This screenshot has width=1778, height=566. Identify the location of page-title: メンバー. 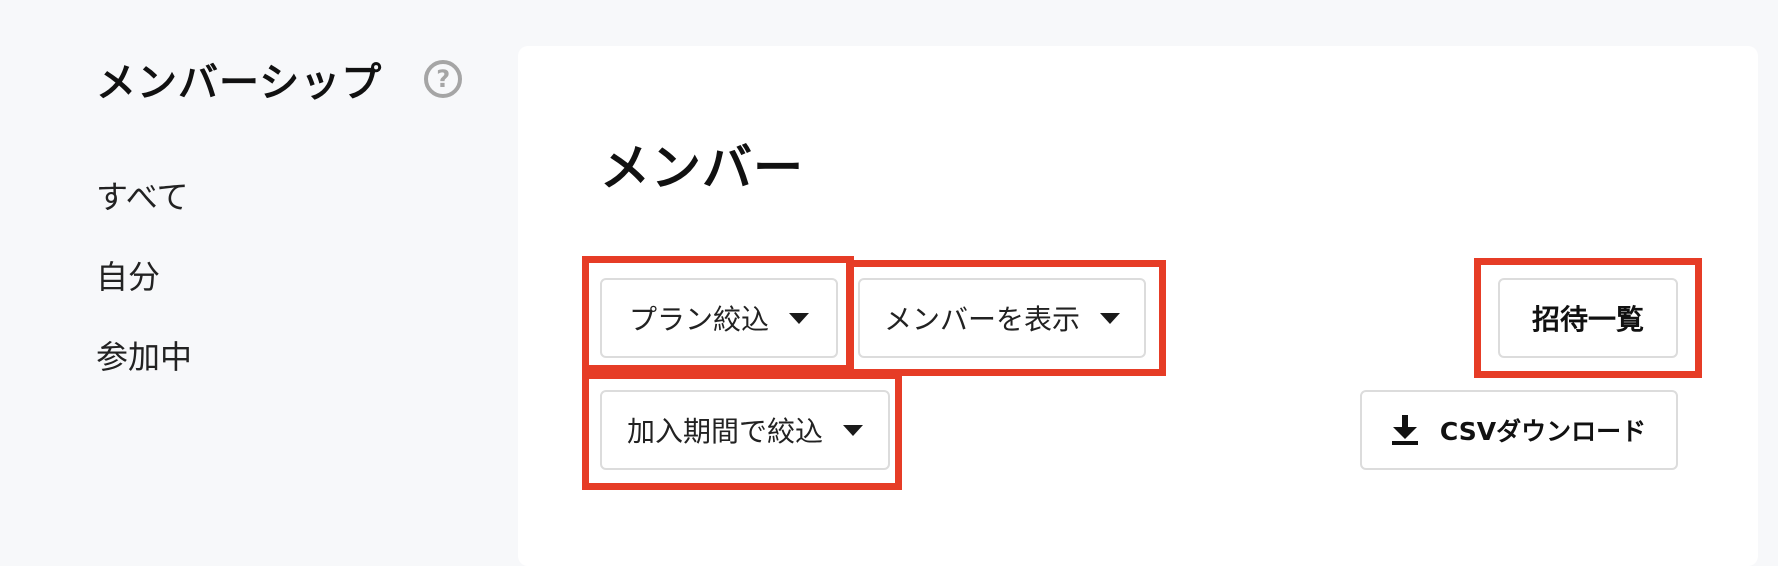
(702, 168).